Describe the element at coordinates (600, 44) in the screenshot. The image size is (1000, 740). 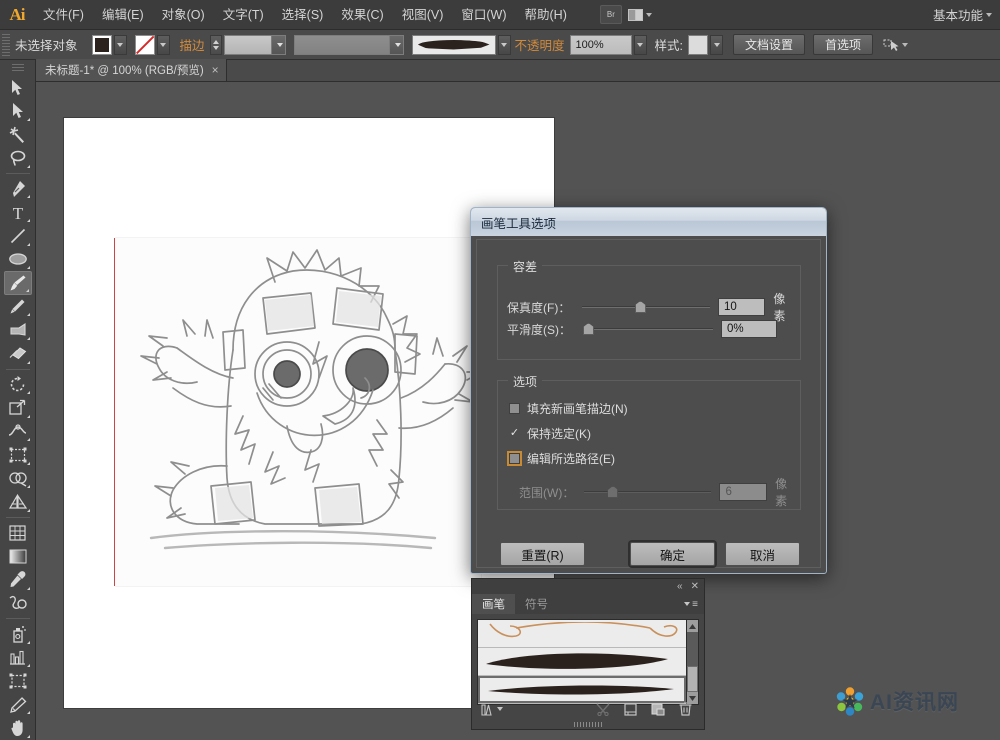
I see `opacity-input: 100%` at that location.